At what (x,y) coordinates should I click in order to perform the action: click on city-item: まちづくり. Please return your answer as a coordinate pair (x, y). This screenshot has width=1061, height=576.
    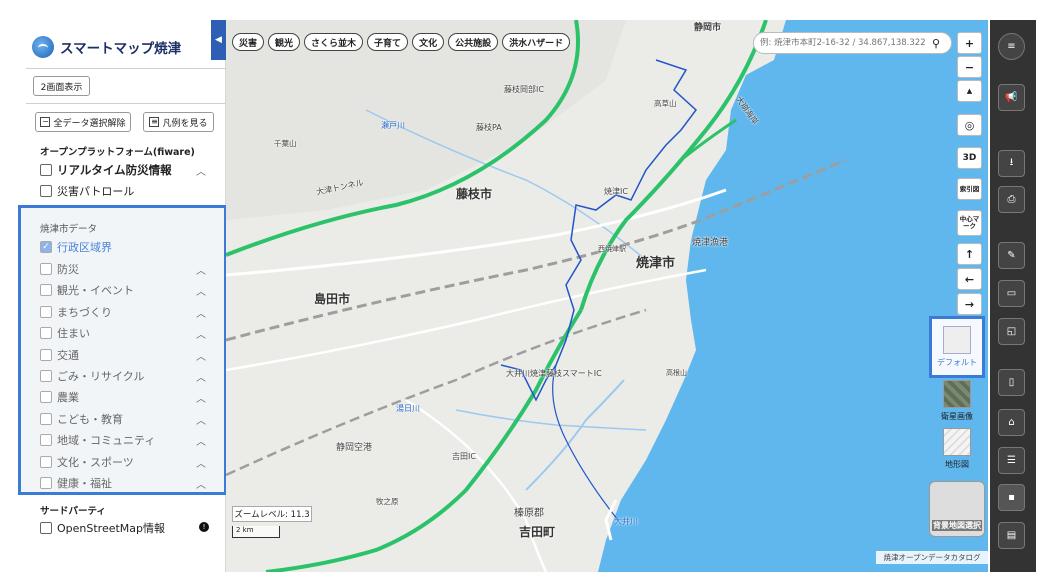
    Looking at the image, I should click on (76, 312).